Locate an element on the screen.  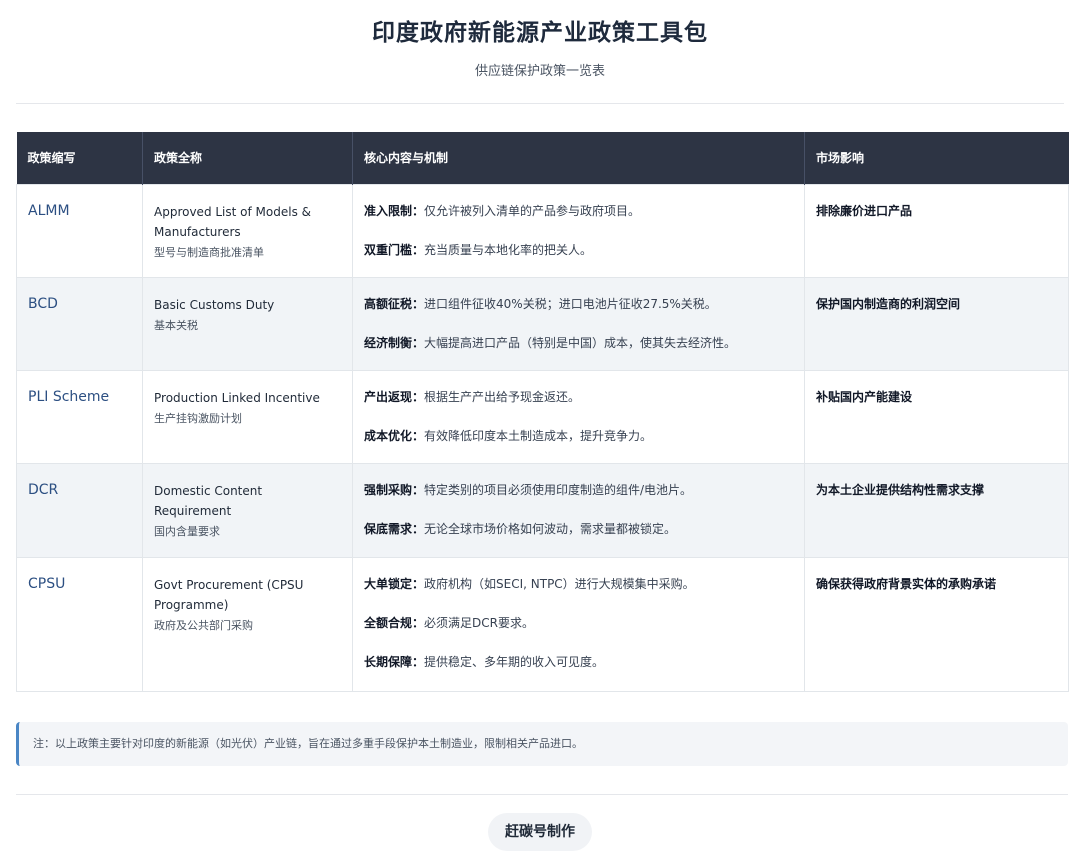
mechanism-item: 双重门槛：充当质量与本地化率的把关人。 is located at coordinates (578, 250).